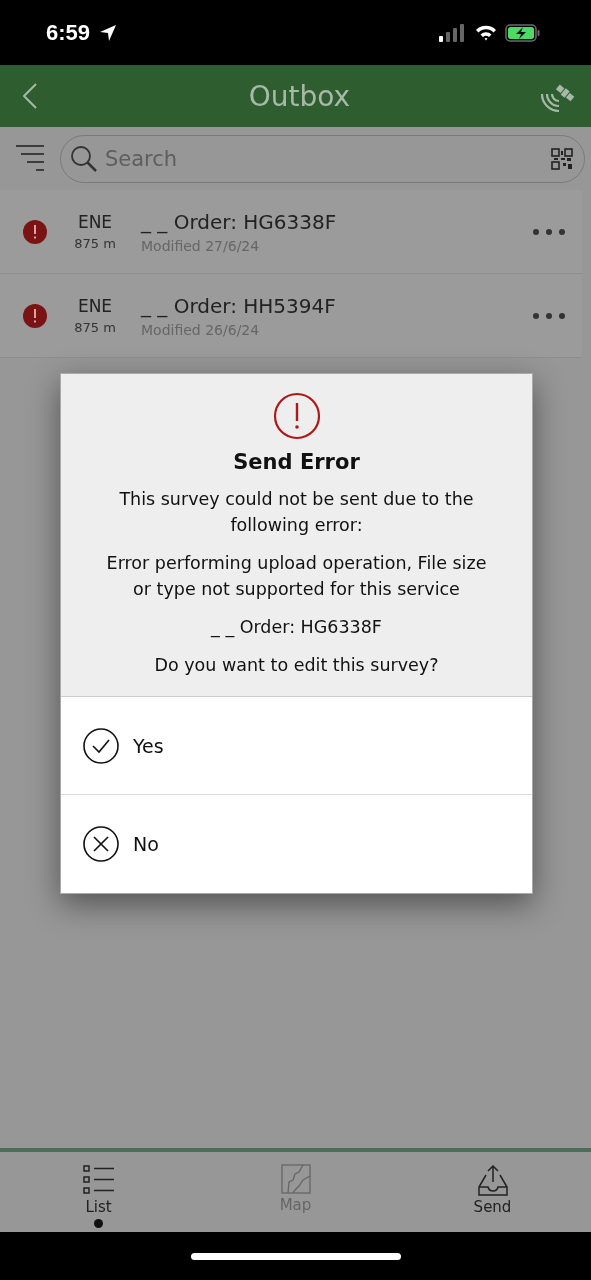 The width and height of the screenshot is (591, 1280). What do you see at coordinates (108, 32) in the screenshot?
I see `location-arrow-icon` at bounding box center [108, 32].